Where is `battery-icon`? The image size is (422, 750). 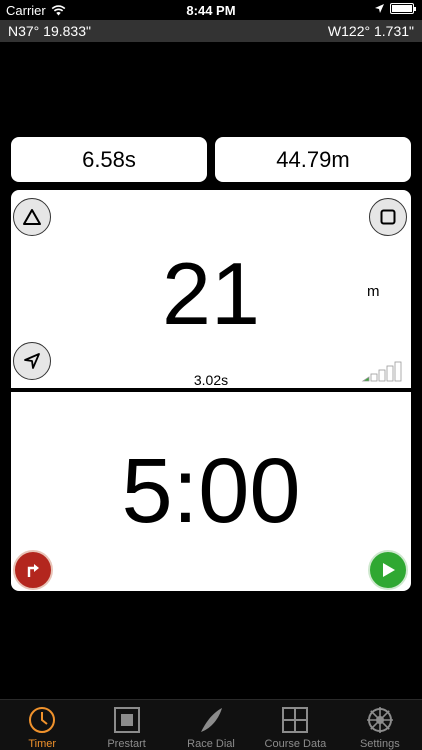
battery-icon is located at coordinates (403, 8).